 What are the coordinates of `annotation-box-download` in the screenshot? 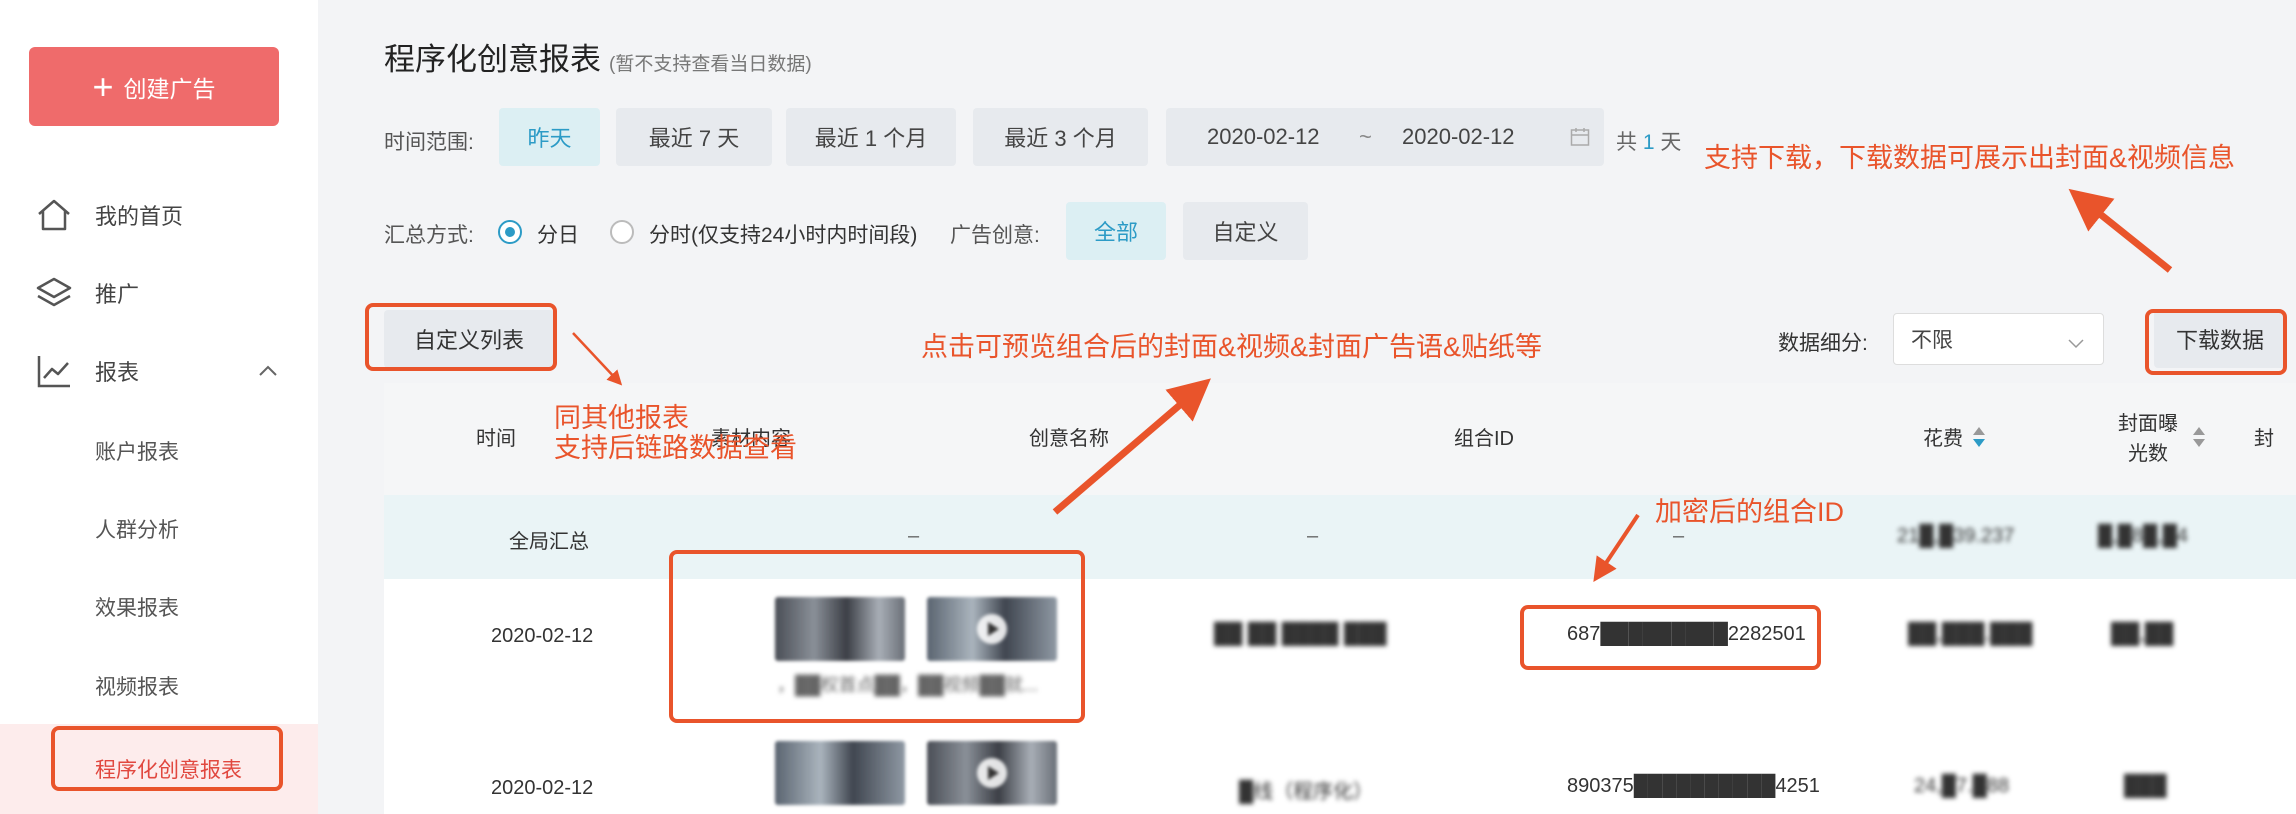 It's located at (2216, 342).